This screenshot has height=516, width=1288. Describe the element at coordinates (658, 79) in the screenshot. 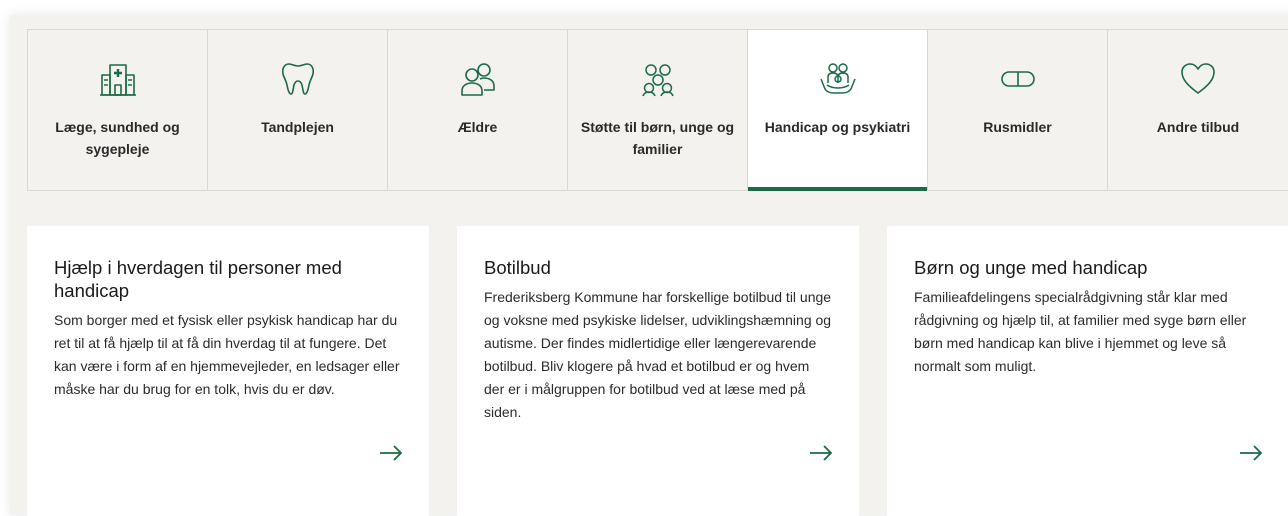

I see `family-icon` at that location.